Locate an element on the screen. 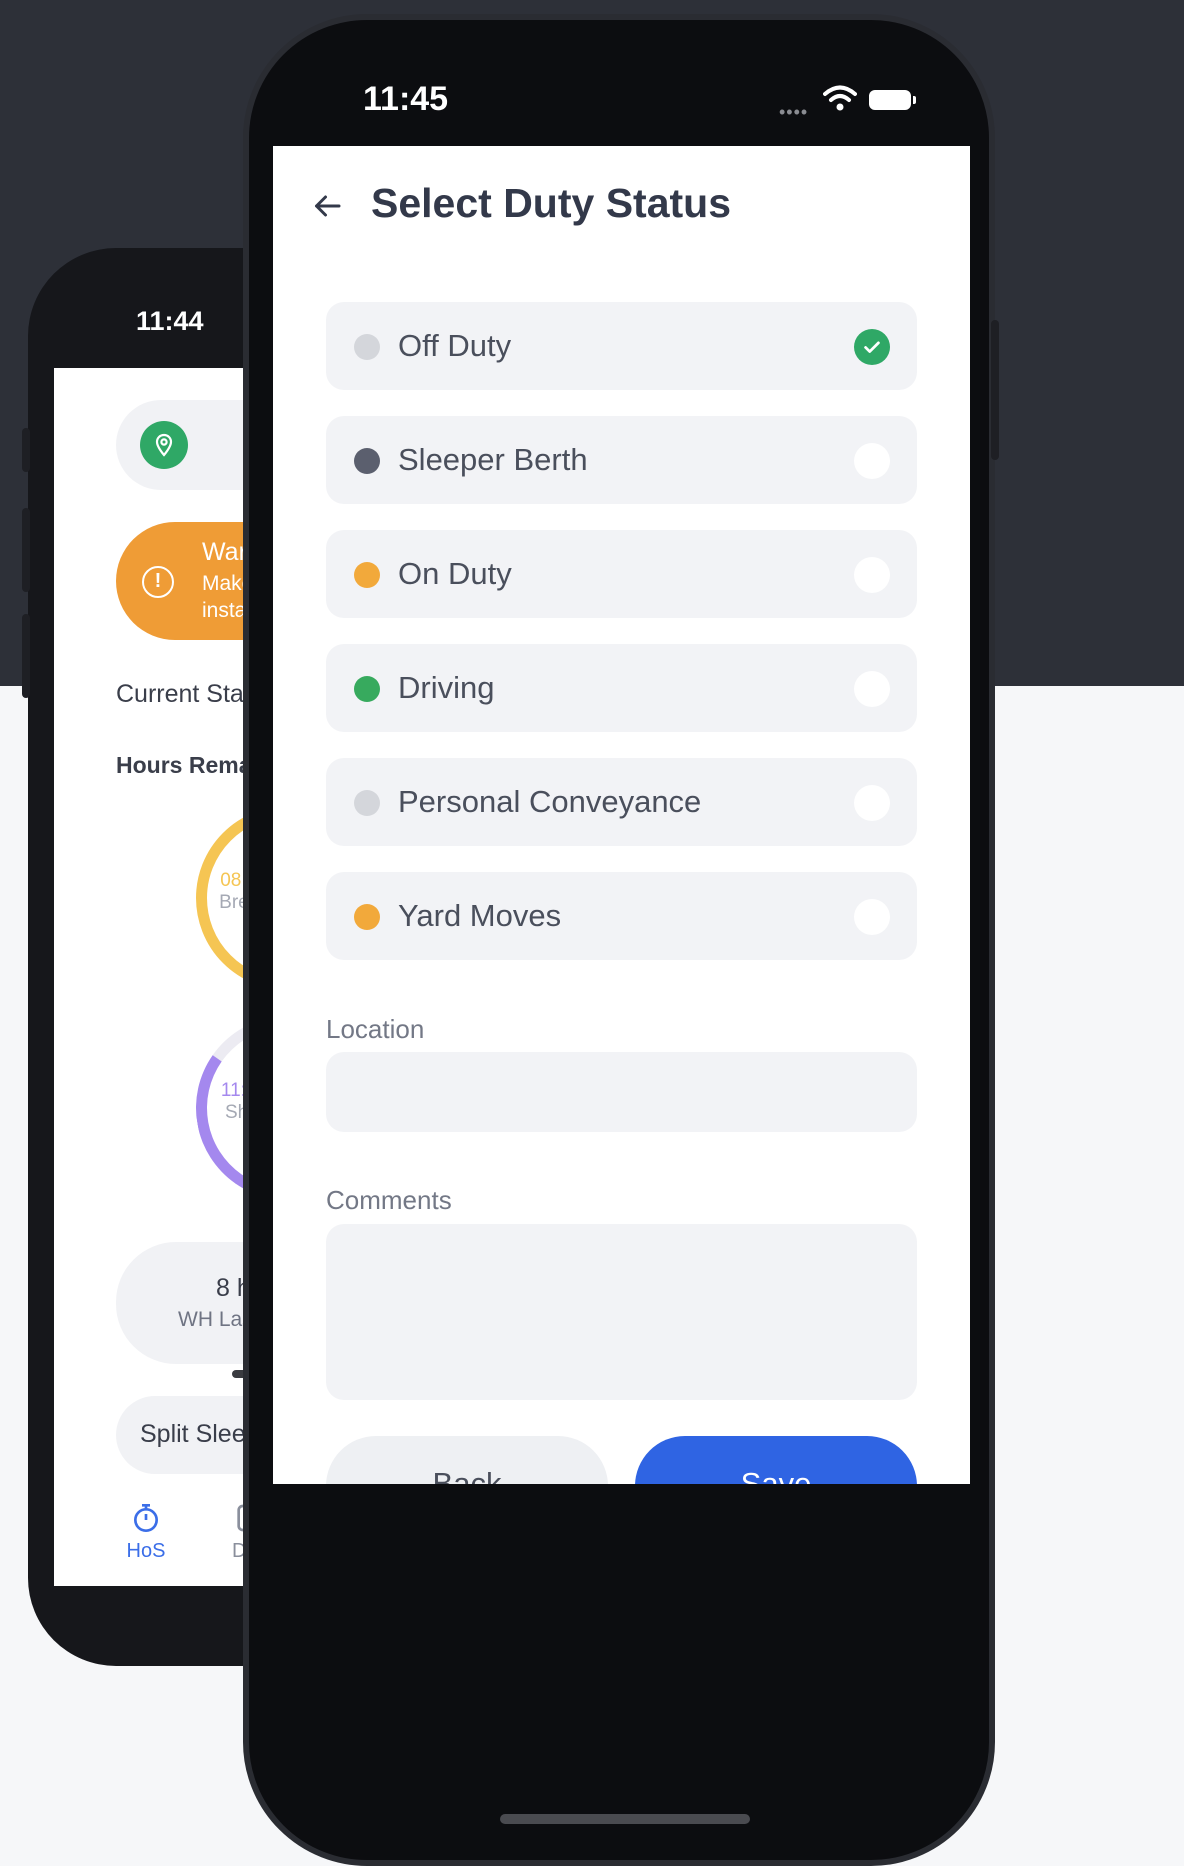 This screenshot has height=1866, width=1184. volume-up-button is located at coordinates (26, 550).